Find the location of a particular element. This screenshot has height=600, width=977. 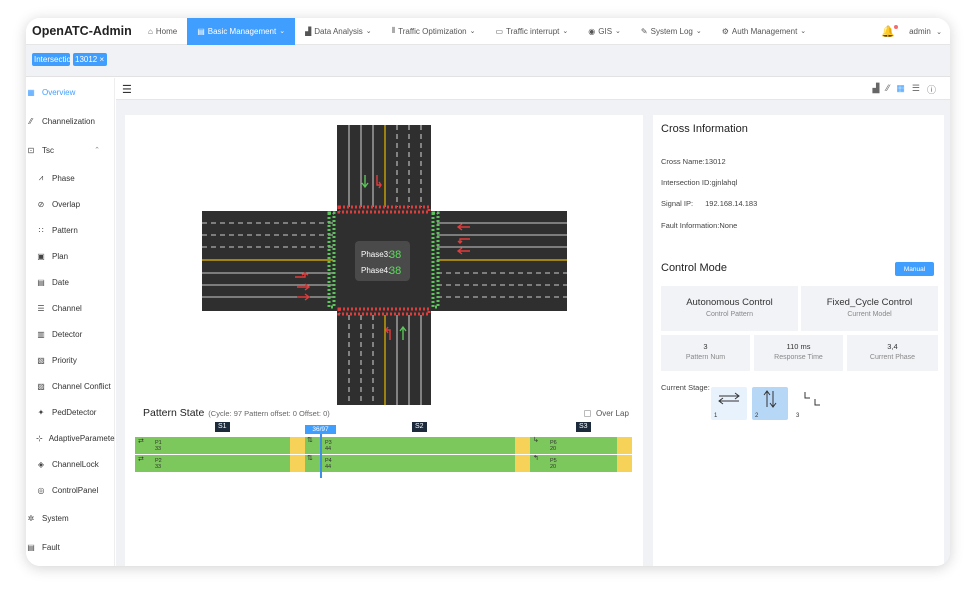

nav-gis: ◉ GIS ⌄ is located at coordinates (604, 31).